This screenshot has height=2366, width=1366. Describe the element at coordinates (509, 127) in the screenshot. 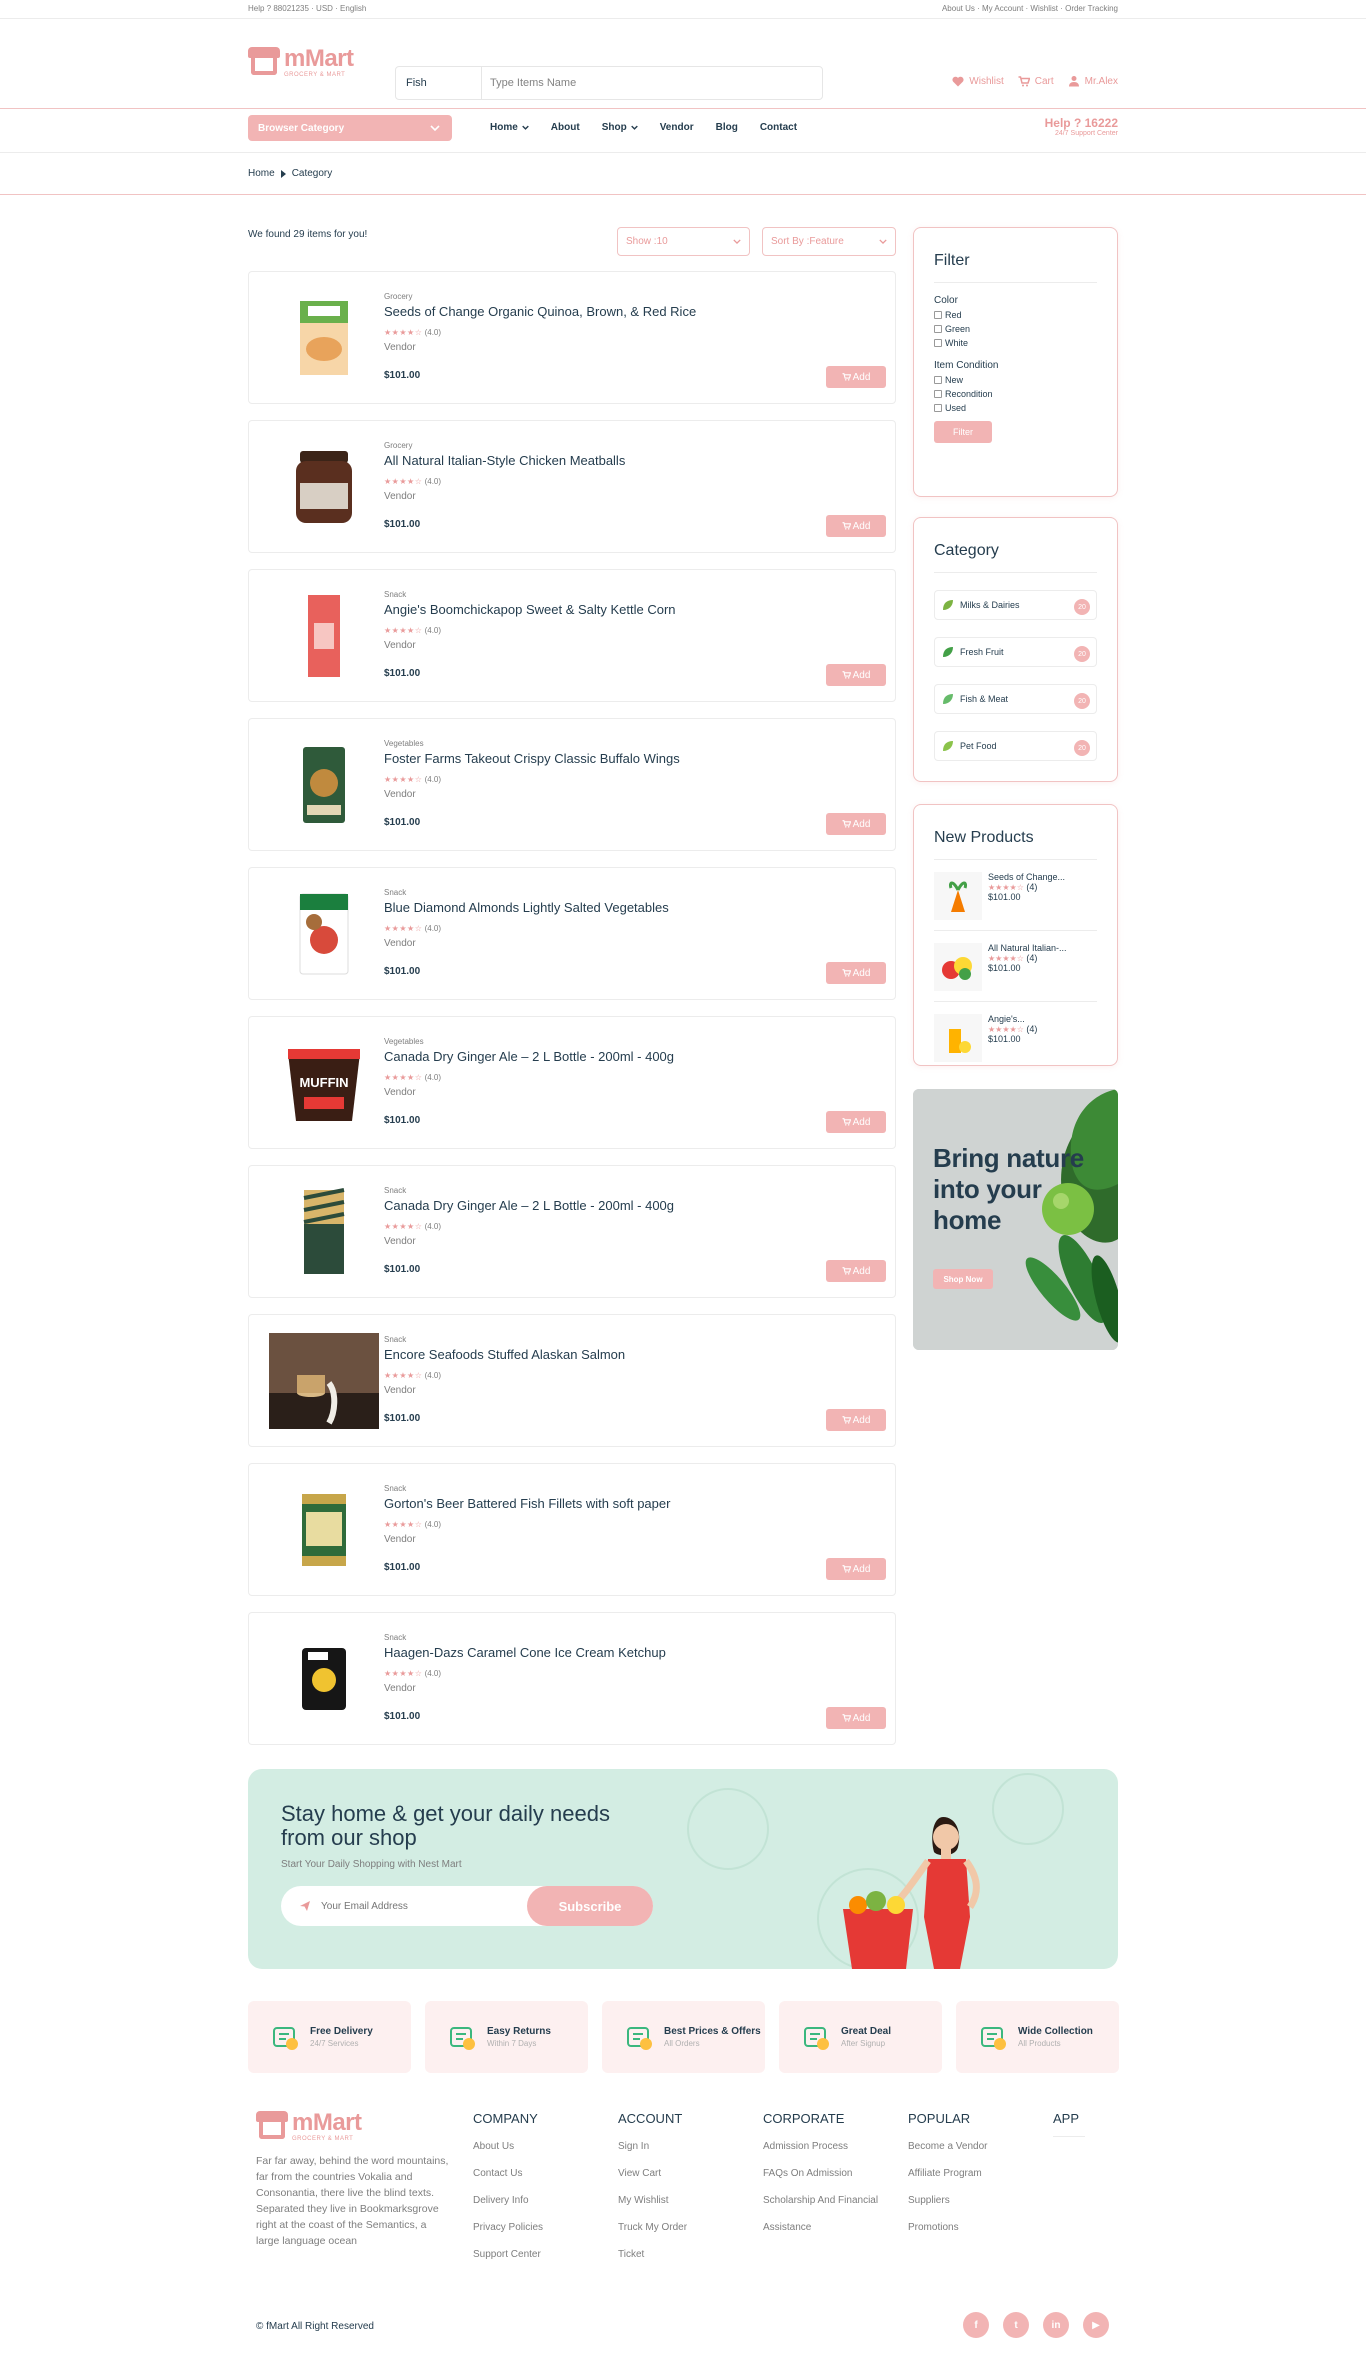

I see `menu-item-home: Home` at that location.